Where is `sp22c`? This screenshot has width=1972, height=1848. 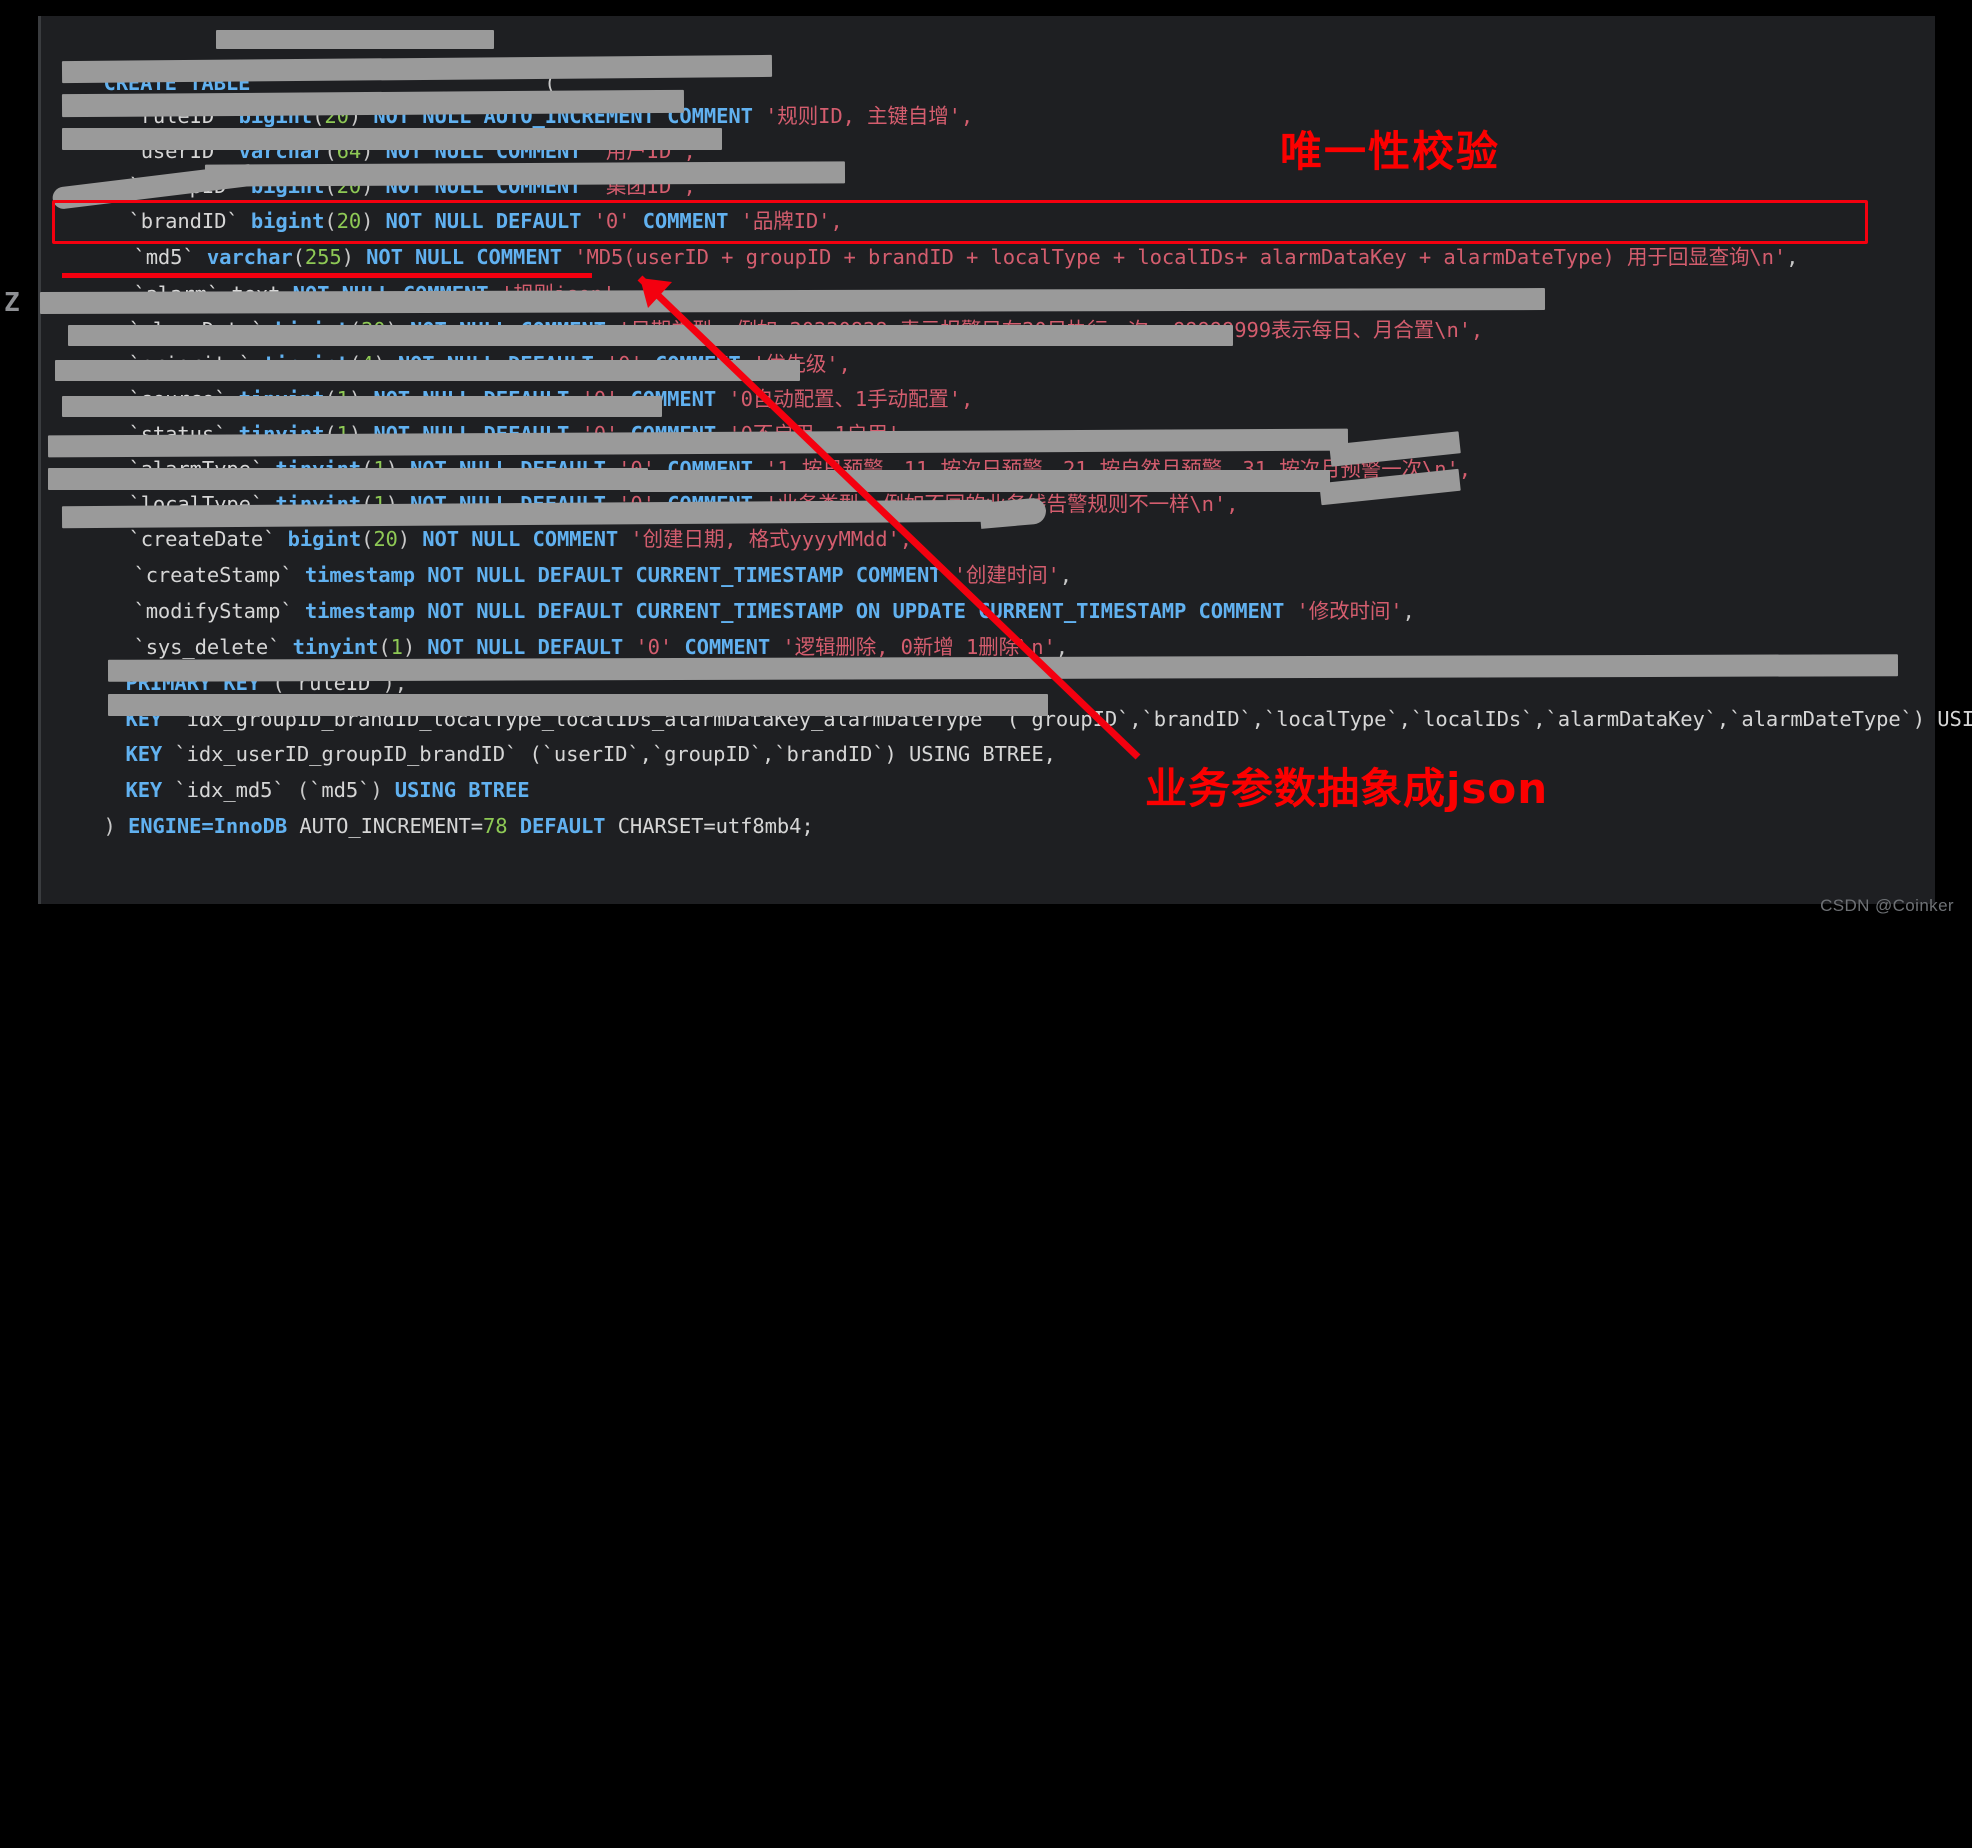
sp22c is located at coordinates (513, 826).